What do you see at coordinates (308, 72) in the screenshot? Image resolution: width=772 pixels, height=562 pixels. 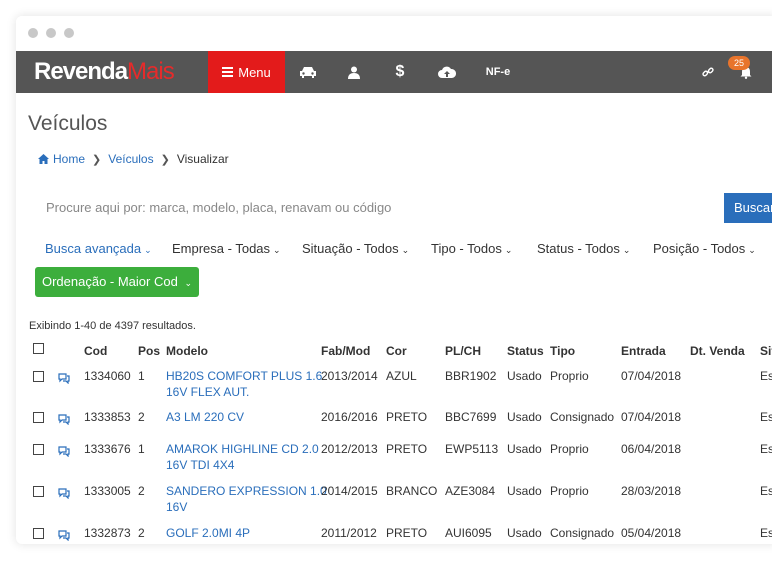 I see `car-icon` at bounding box center [308, 72].